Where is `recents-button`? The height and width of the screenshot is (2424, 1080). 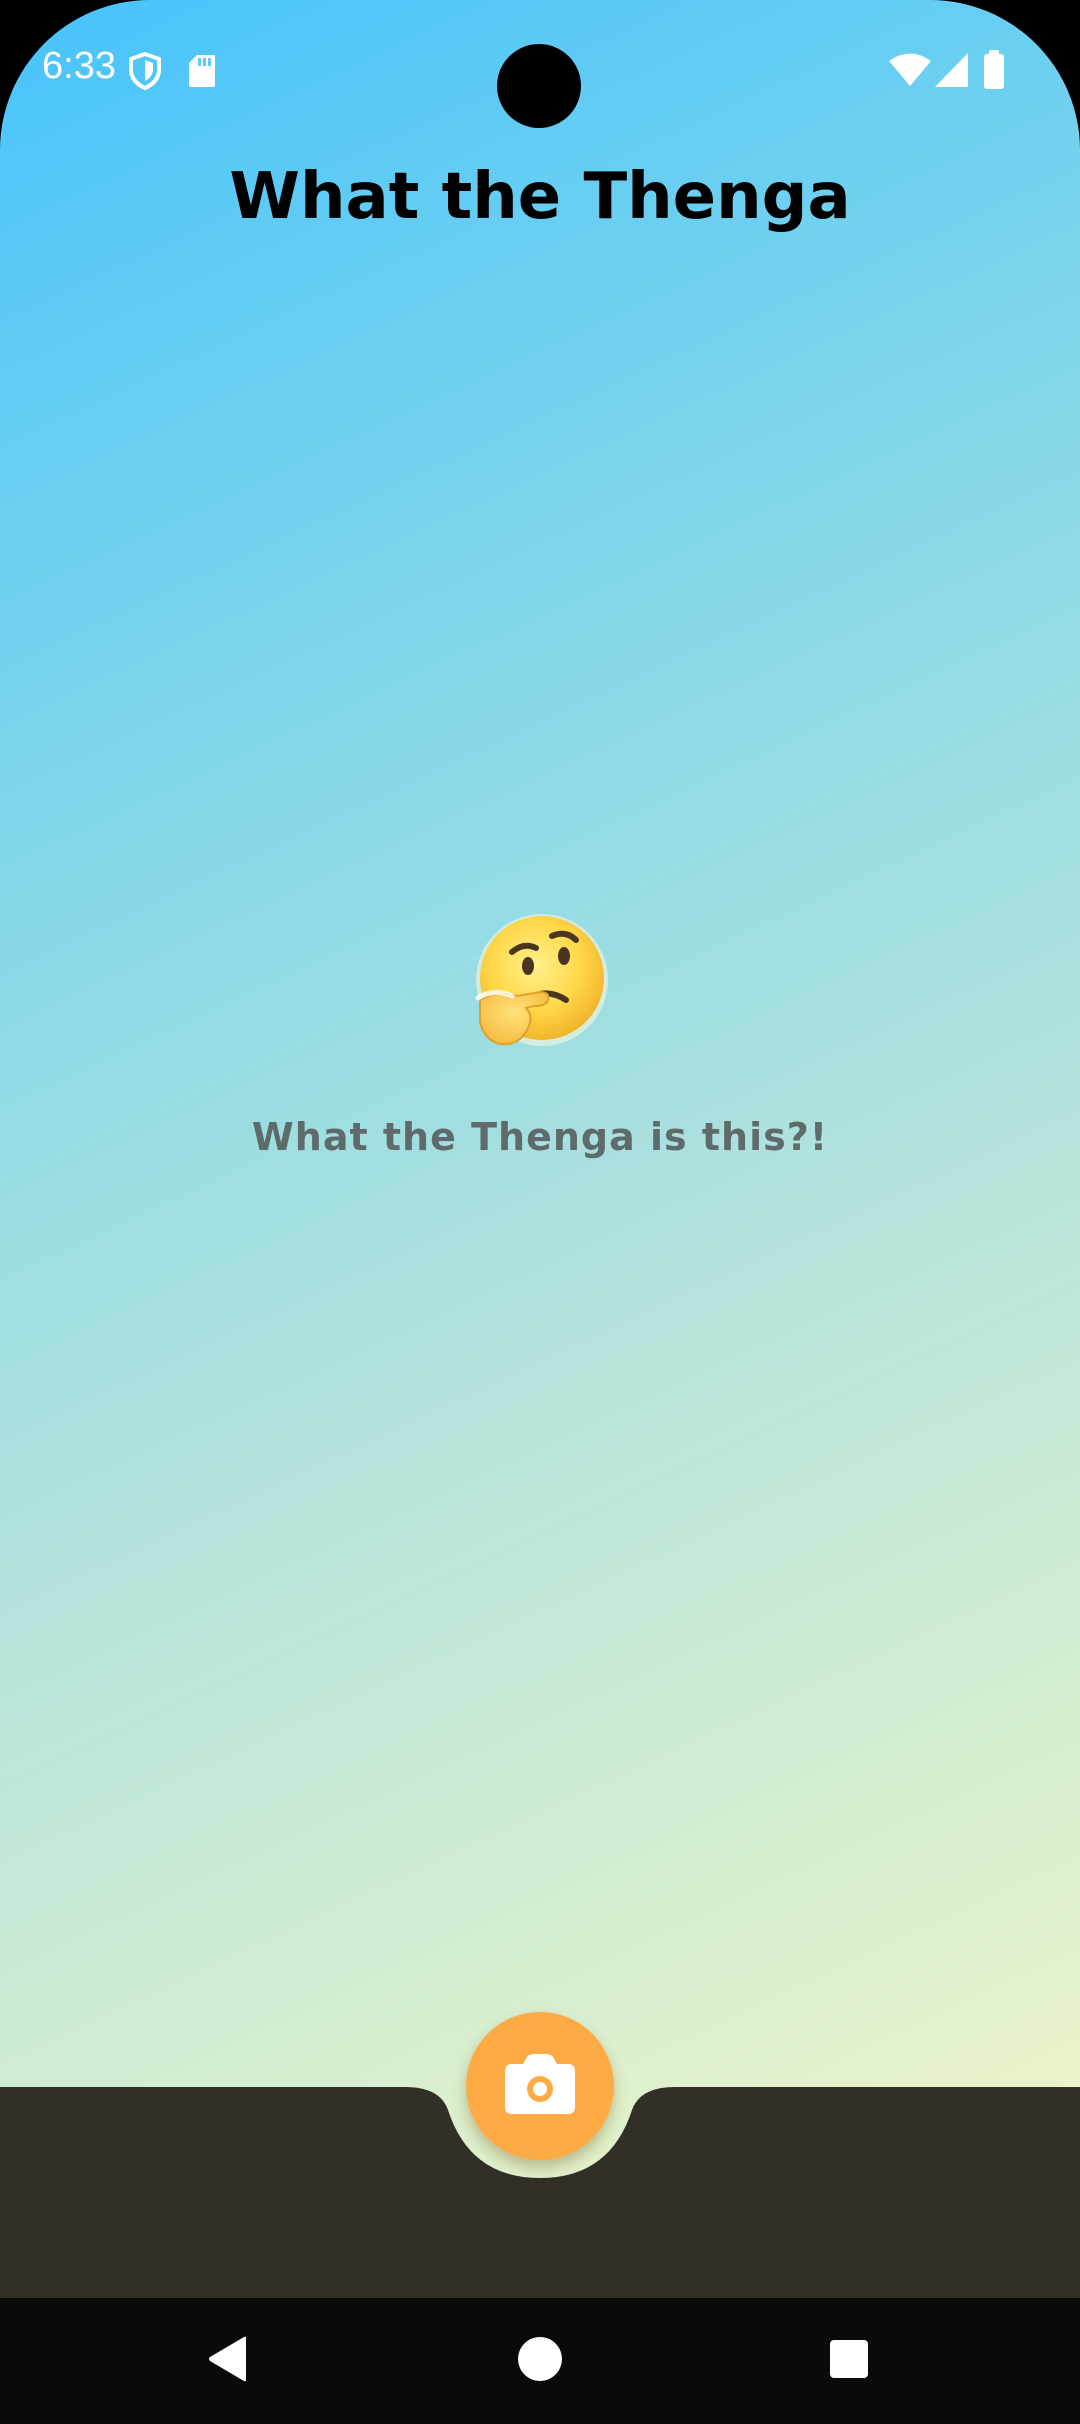
recents-button is located at coordinates (849, 2361).